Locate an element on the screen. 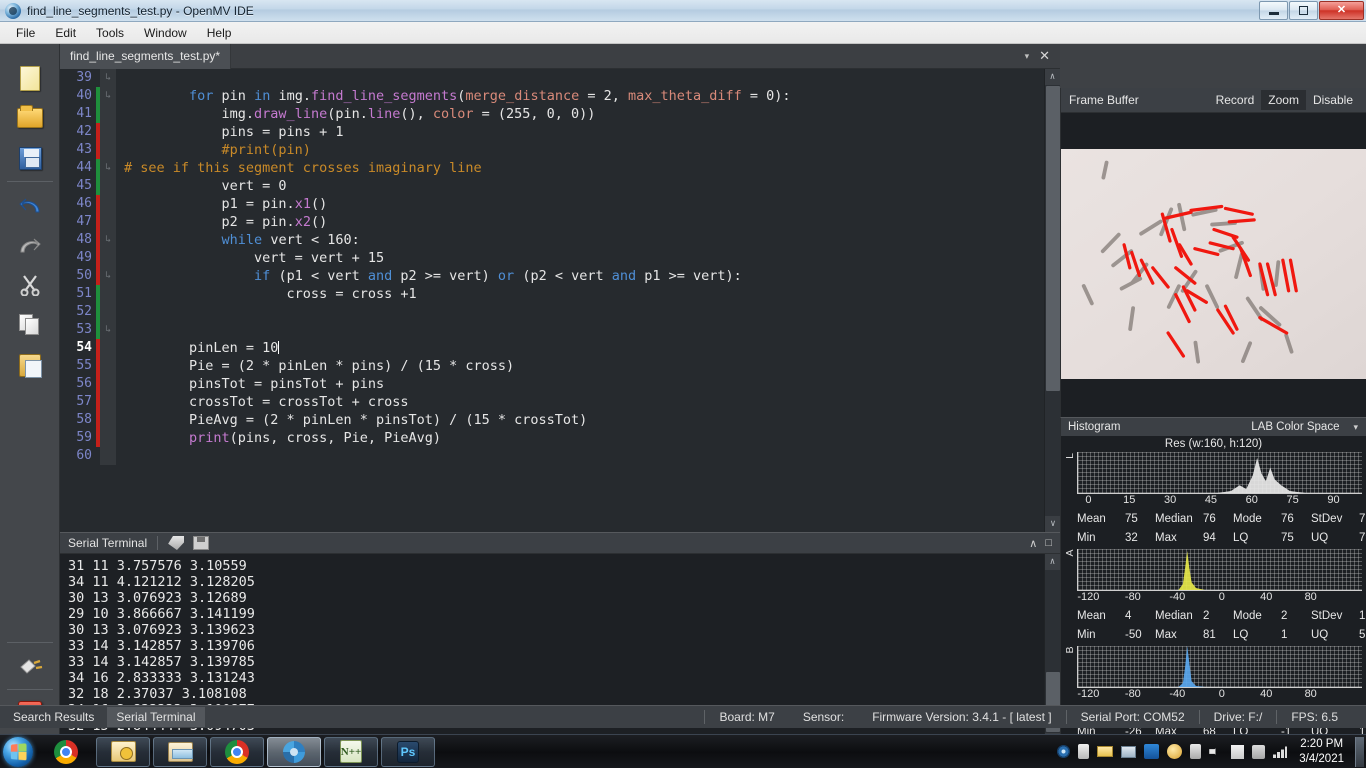 The width and height of the screenshot is (1366, 768). menu-edit: Edit is located at coordinates (65, 33).